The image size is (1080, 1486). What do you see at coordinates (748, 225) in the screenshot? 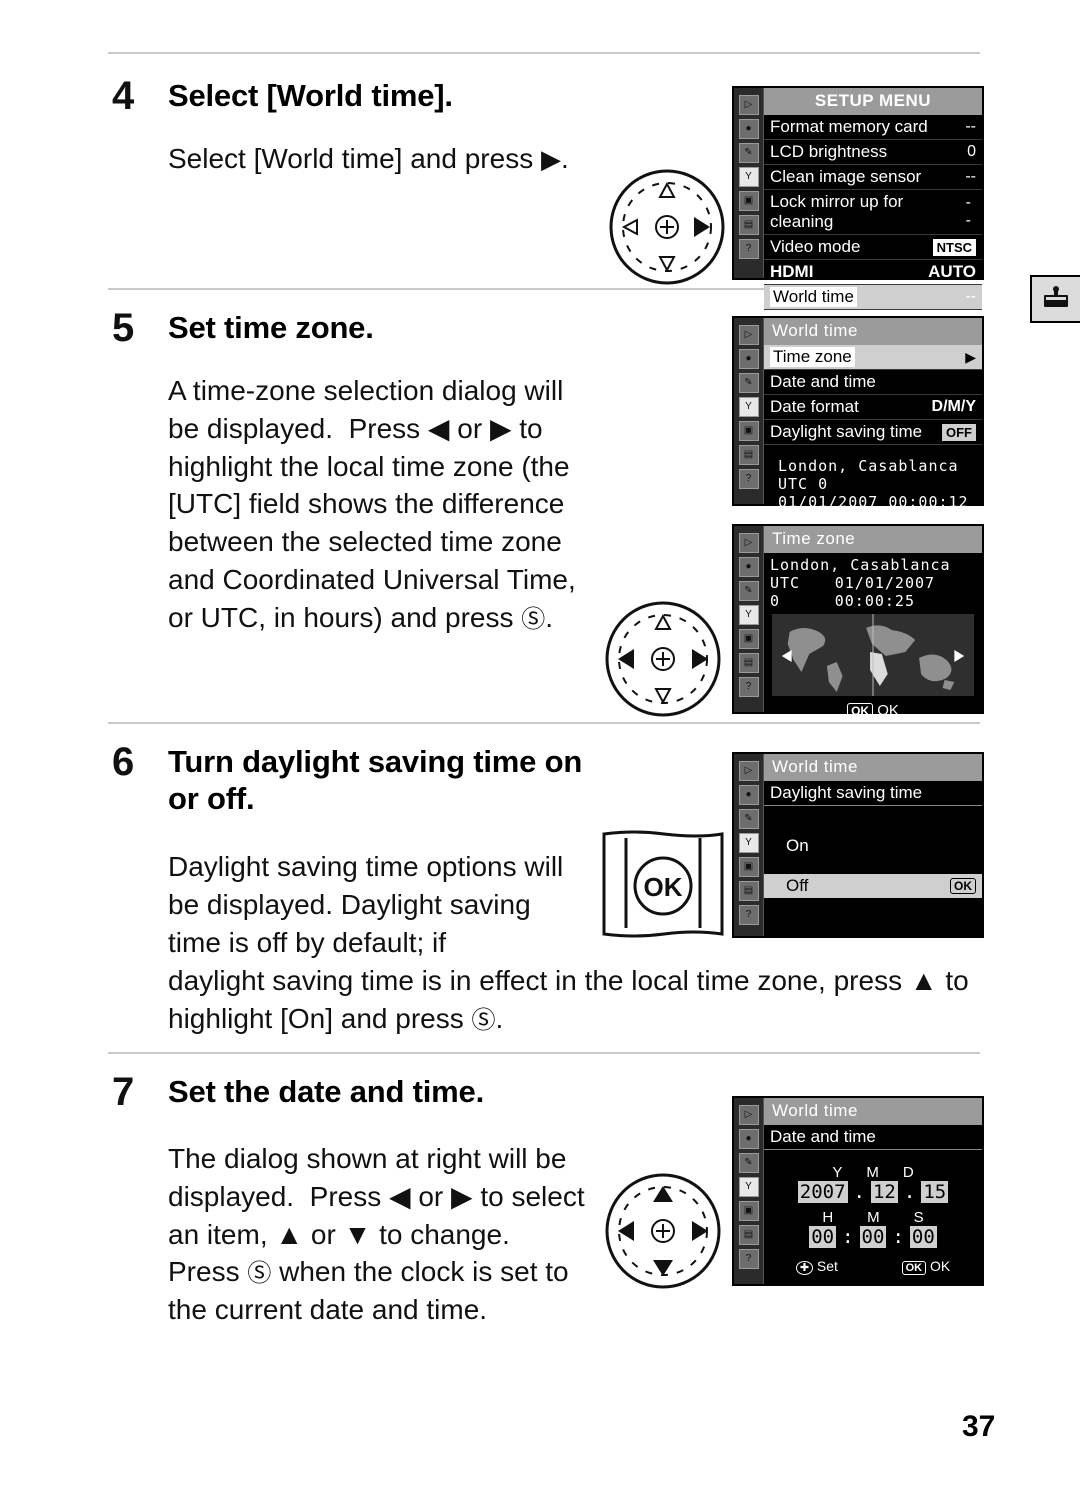
I see `recent-settings-icon: ▤` at bounding box center [748, 225].